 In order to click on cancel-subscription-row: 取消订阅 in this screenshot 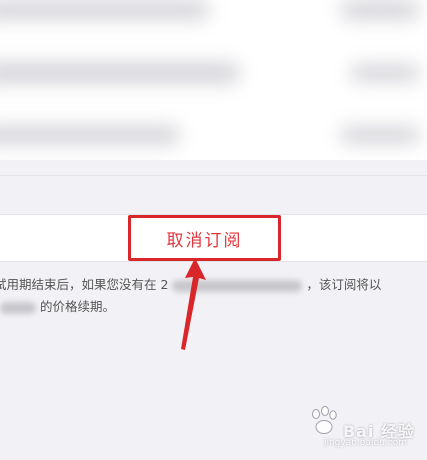, I will do `click(213, 238)`.